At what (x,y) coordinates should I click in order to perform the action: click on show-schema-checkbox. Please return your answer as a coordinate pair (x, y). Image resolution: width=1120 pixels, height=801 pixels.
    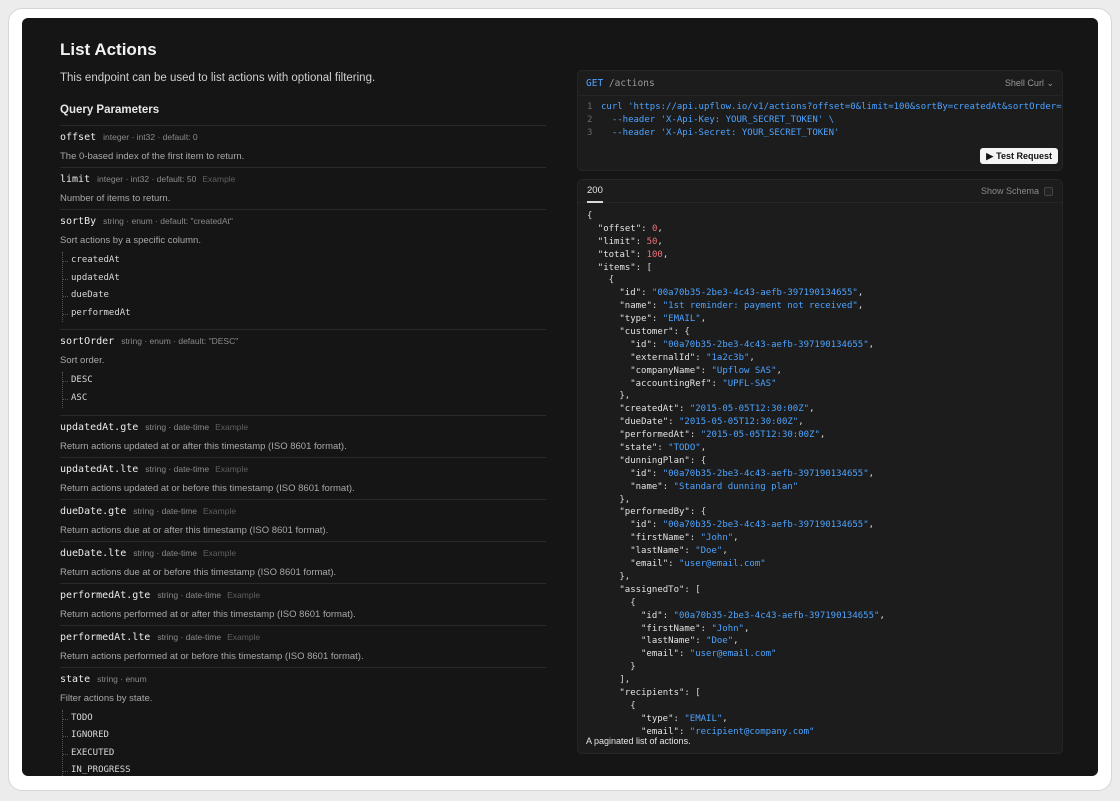
    Looking at the image, I should click on (1048, 191).